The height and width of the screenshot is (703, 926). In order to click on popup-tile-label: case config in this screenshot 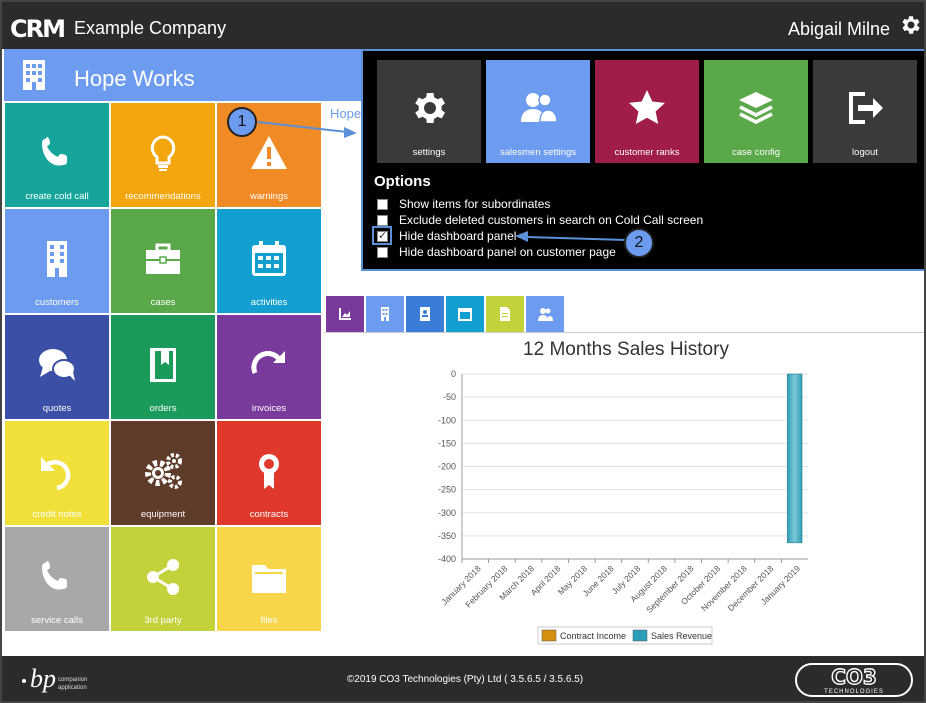, I will do `click(756, 152)`.